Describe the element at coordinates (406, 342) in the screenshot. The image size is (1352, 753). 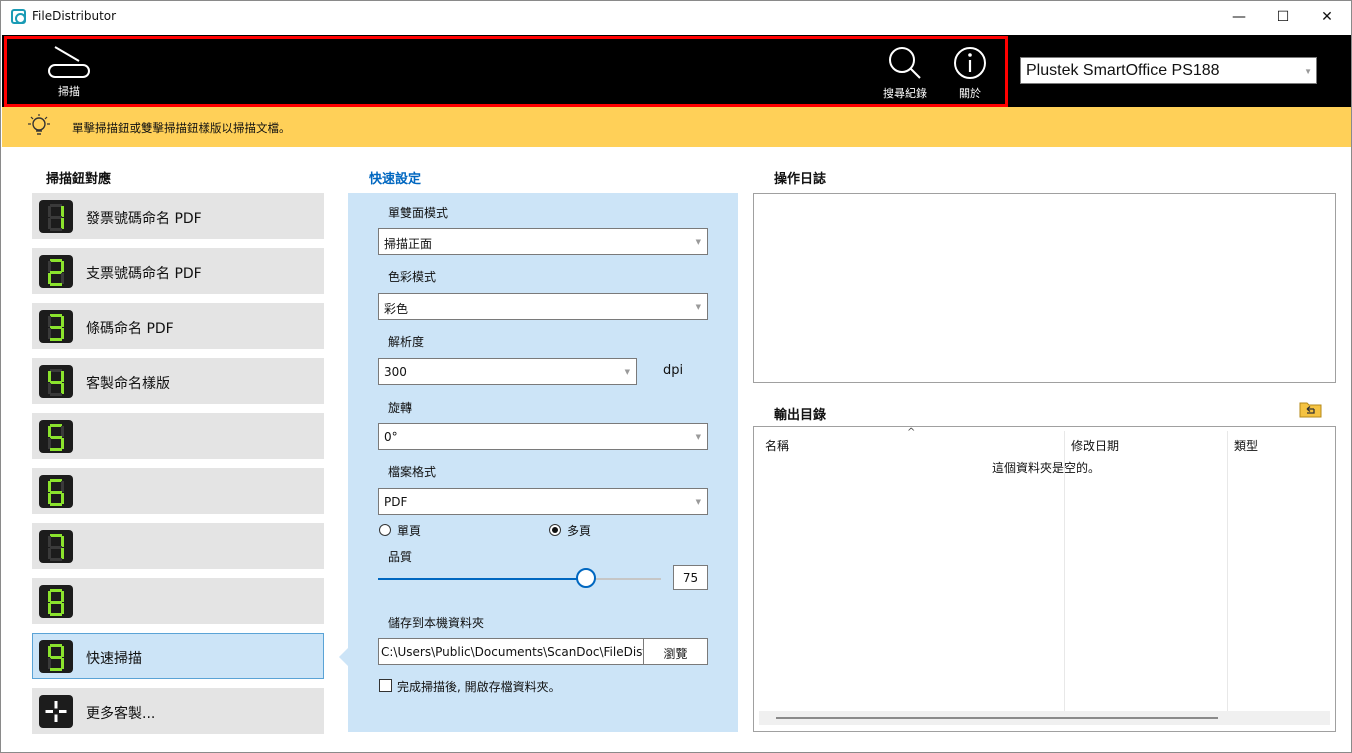
I see `resolution-label: 解析度` at that location.